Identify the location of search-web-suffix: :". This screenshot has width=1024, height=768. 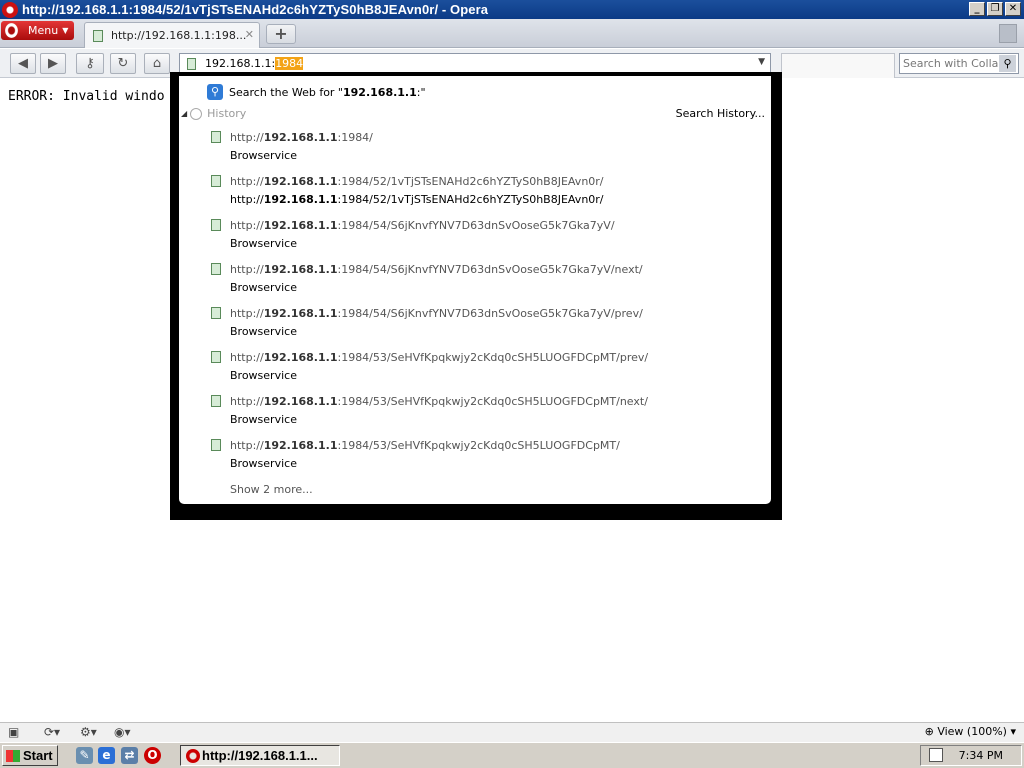
(421, 92).